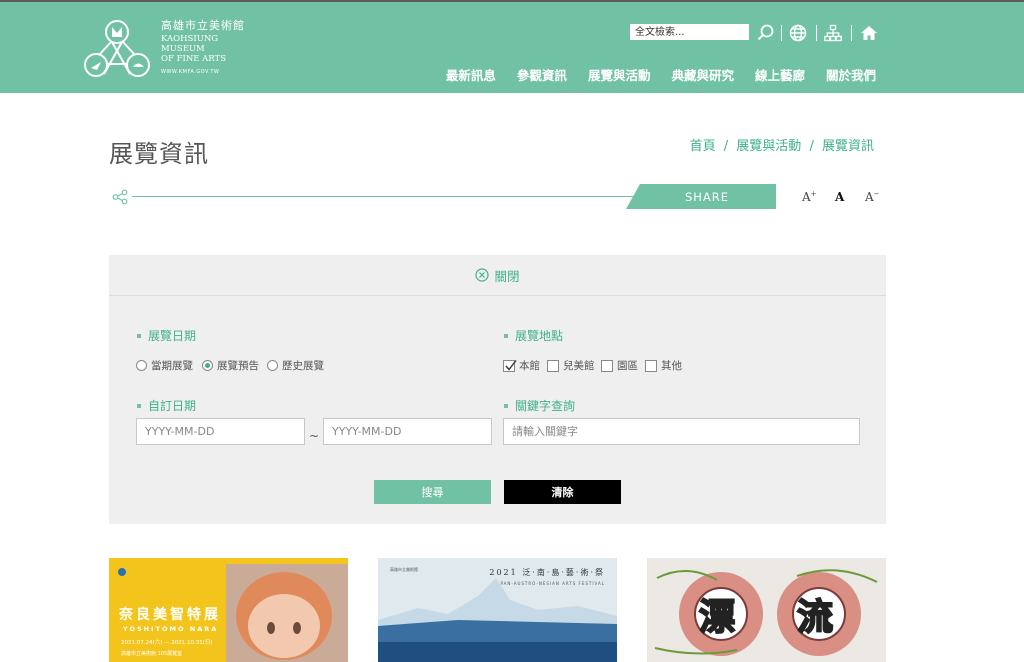 This screenshot has width=1024, height=662. Describe the element at coordinates (194, 49) in the screenshot. I see `logo-english-name: KAOHSIUNG MUSEUM OF FINE ARTS` at that location.